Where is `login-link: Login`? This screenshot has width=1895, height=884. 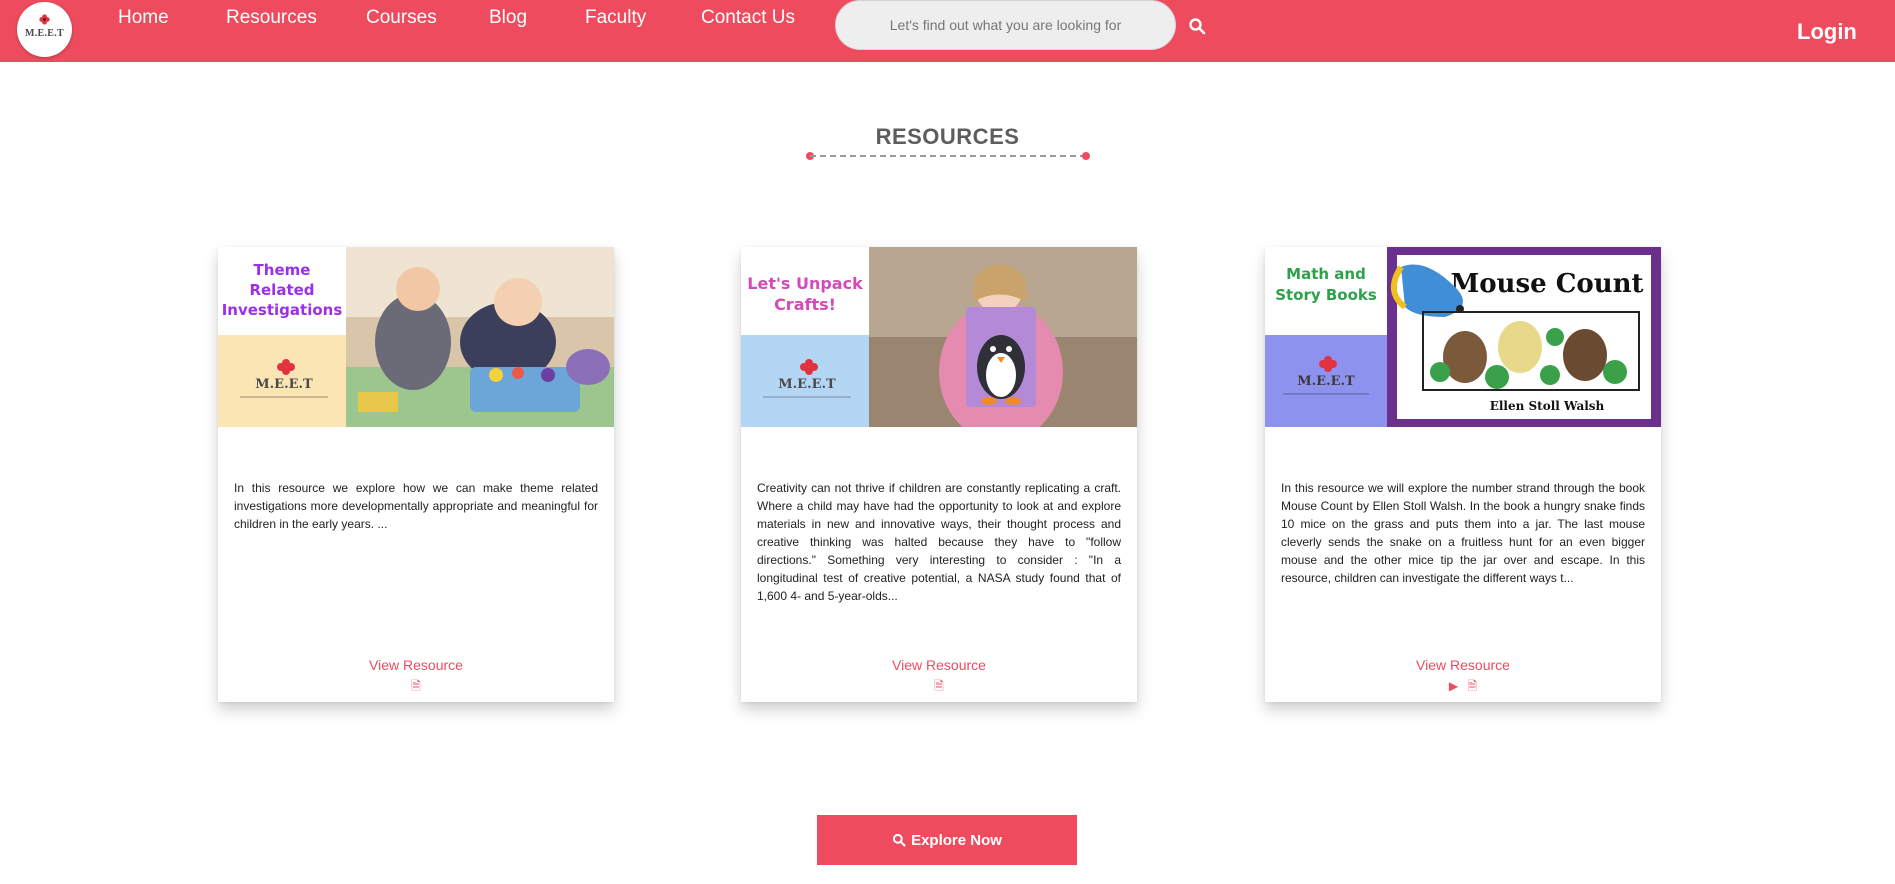
login-link: Login is located at coordinates (1827, 32).